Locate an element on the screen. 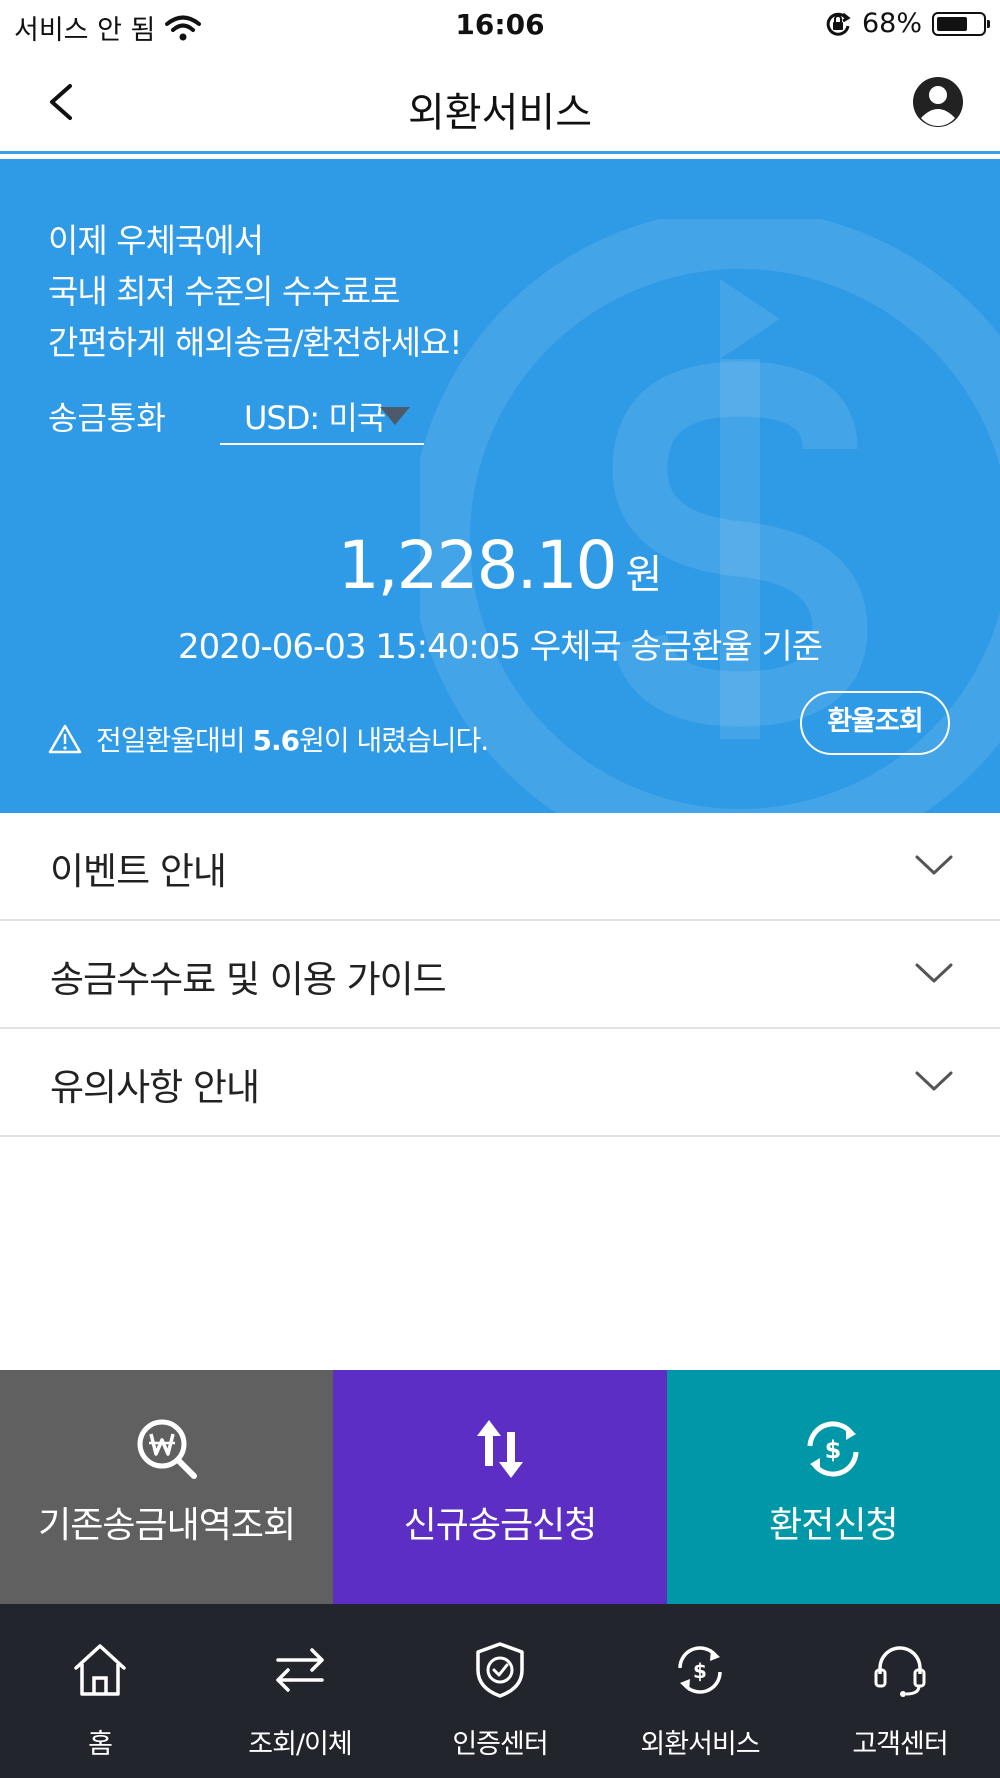 The height and width of the screenshot is (1778, 1000). rate-unit: 원 is located at coordinates (644, 575).